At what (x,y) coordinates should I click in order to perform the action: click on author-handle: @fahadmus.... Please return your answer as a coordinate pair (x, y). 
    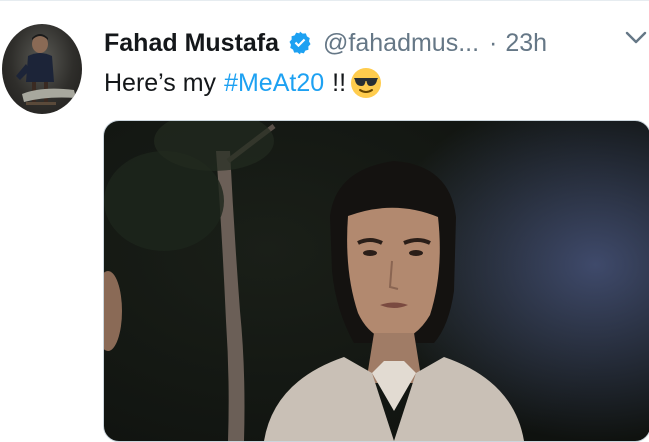
    Looking at the image, I should click on (401, 43).